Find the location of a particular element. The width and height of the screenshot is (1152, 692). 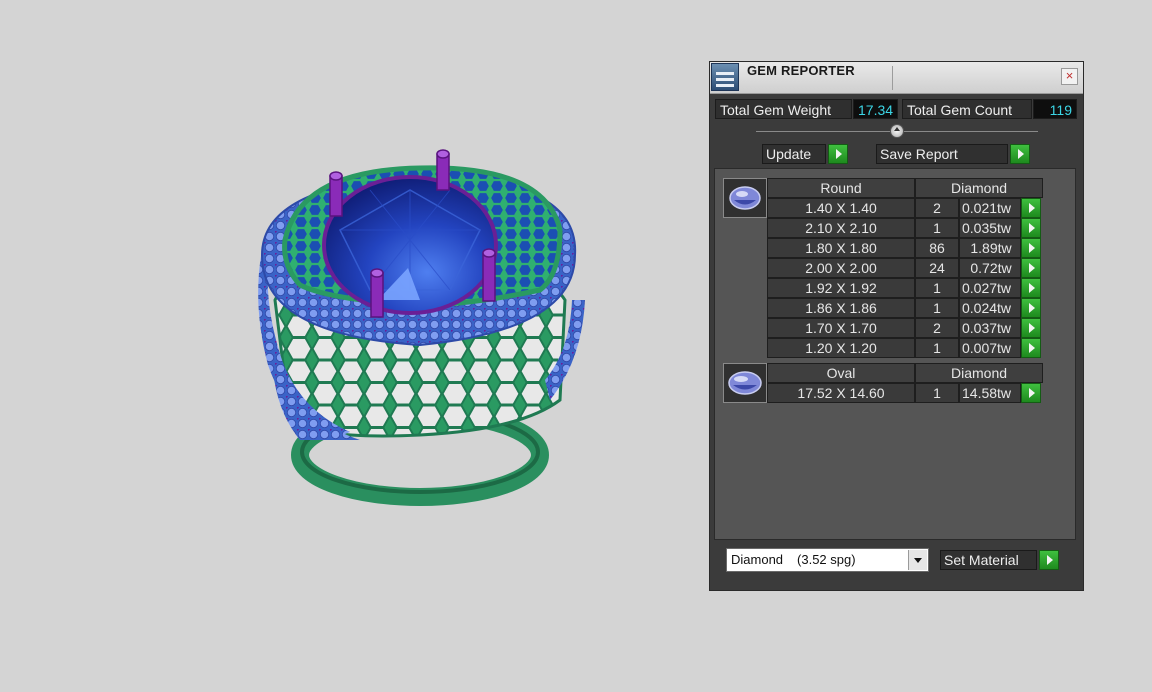

gem-round-icon is located at coordinates (745, 198).